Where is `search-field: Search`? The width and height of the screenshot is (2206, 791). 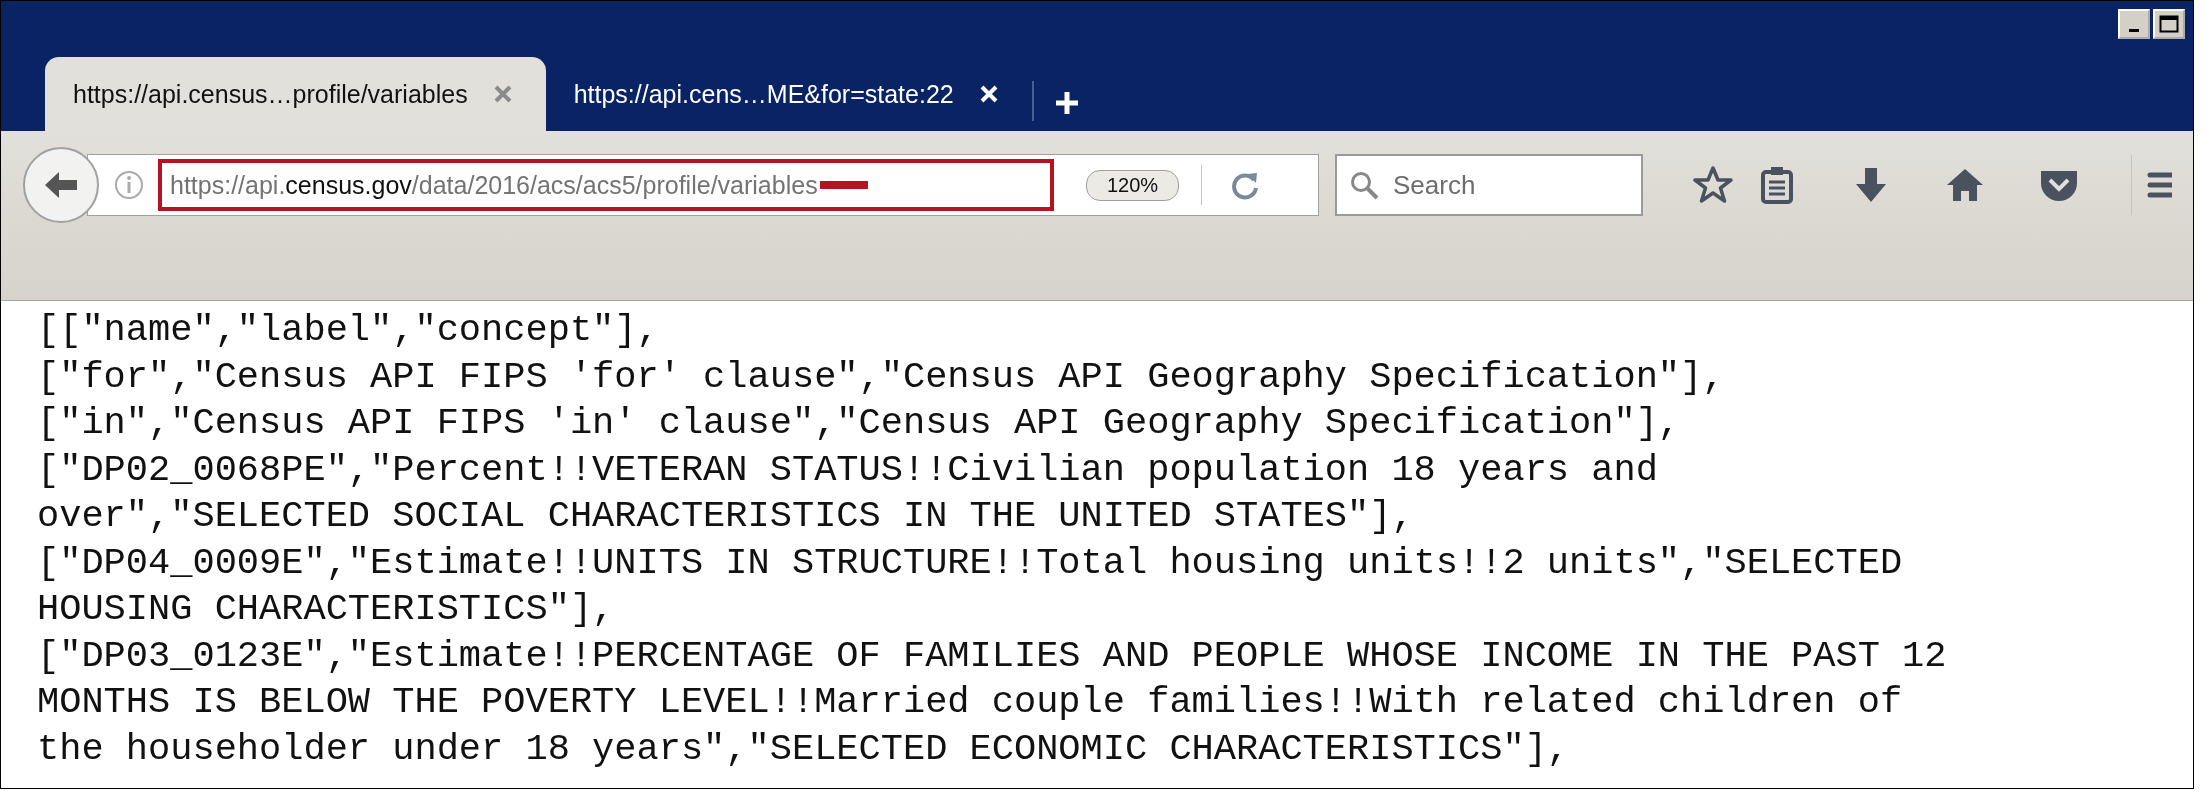
search-field: Search is located at coordinates (1489, 185).